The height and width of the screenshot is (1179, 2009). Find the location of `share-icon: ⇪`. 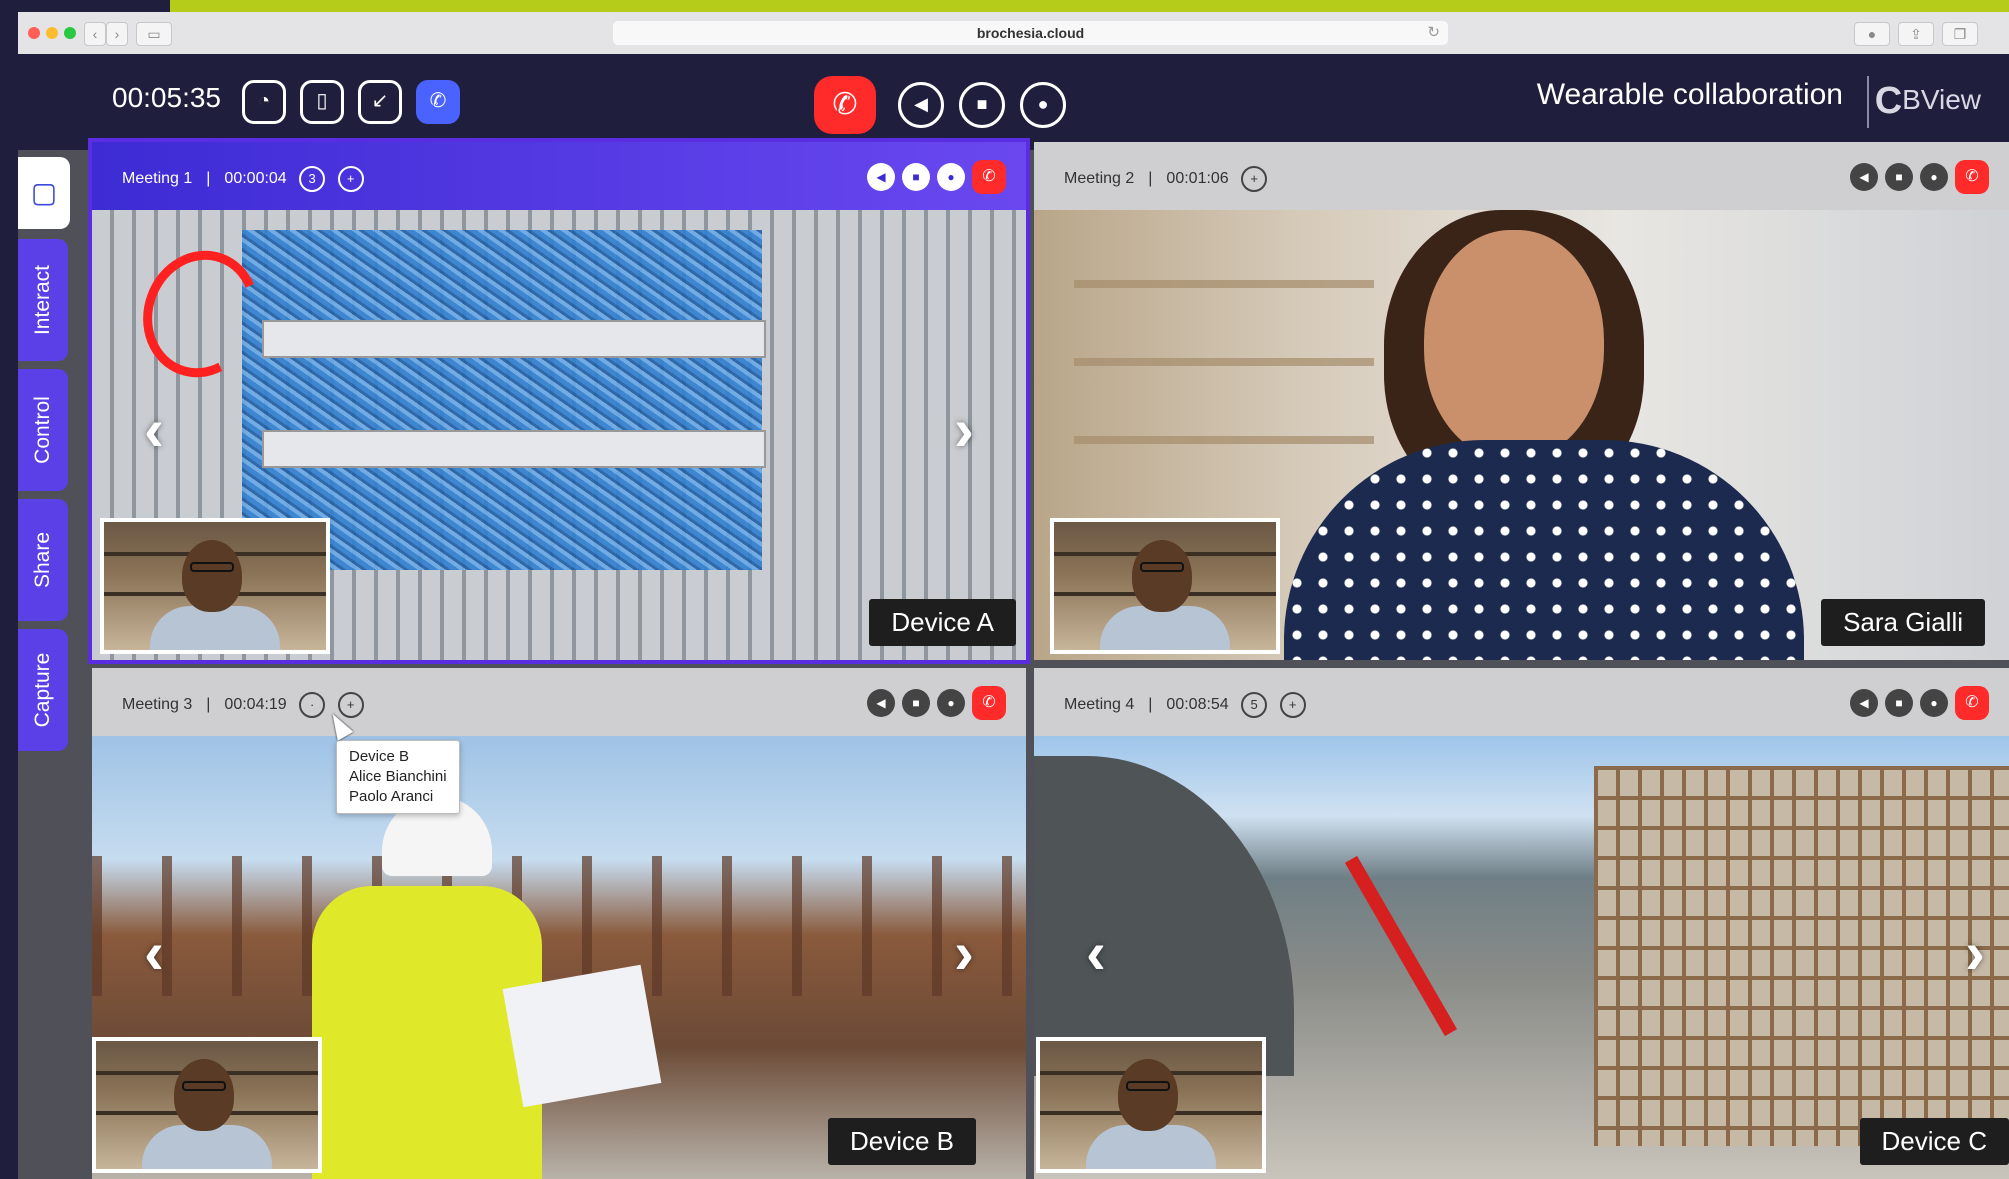

share-icon: ⇪ is located at coordinates (1916, 34).